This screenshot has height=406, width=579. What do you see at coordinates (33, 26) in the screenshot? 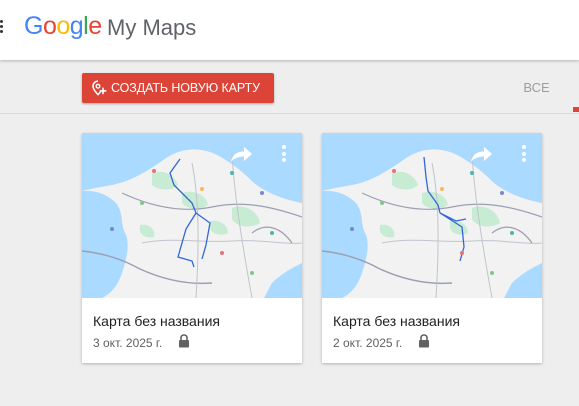
I see `logo-letter: G` at bounding box center [33, 26].